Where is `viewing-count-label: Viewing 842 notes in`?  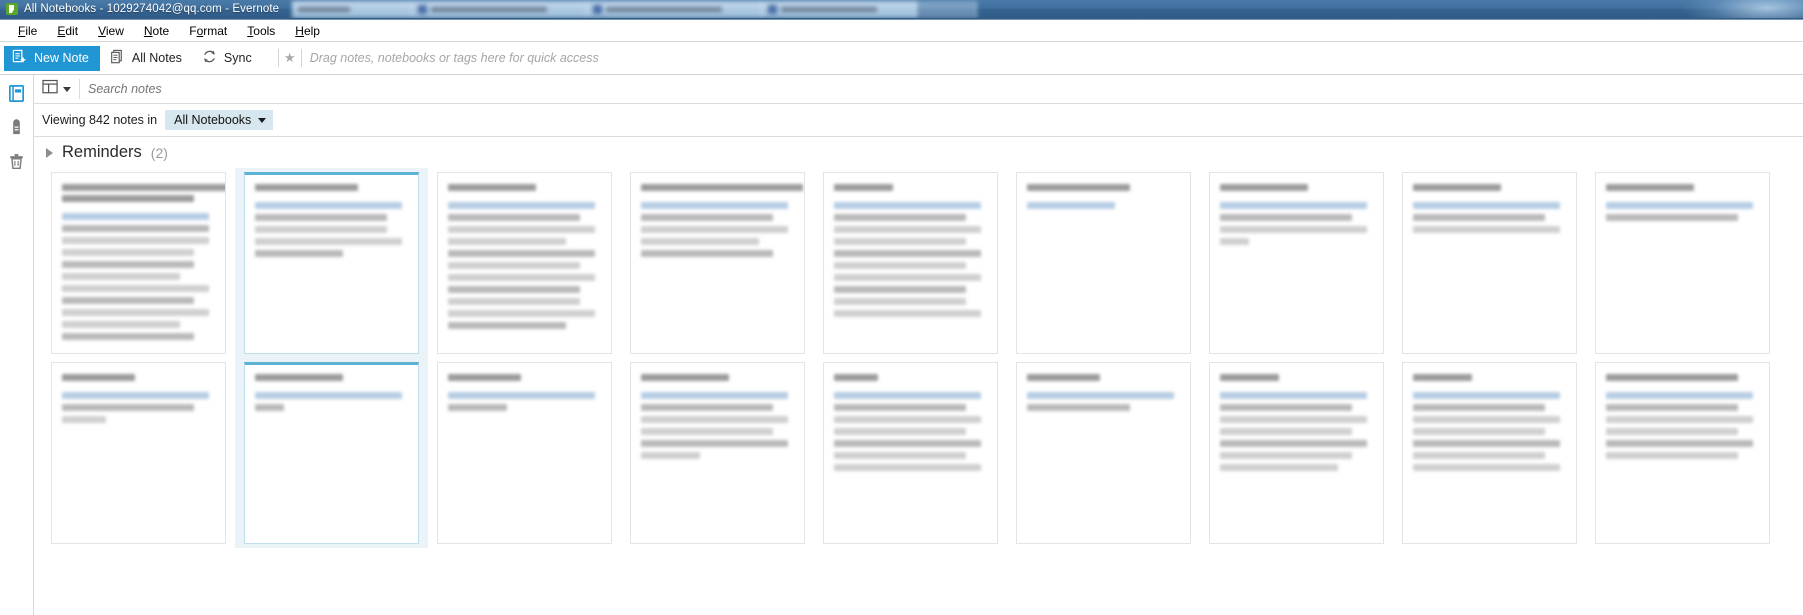
viewing-count-label: Viewing 842 notes in is located at coordinates (100, 120).